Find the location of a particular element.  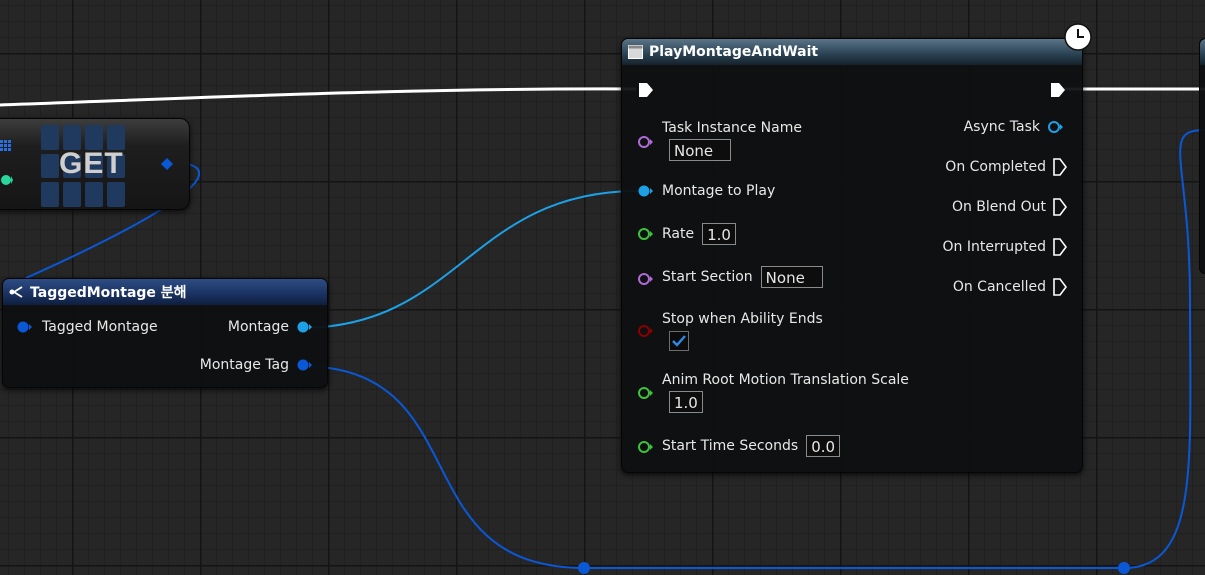

array-icon is located at coordinates (5, 145).